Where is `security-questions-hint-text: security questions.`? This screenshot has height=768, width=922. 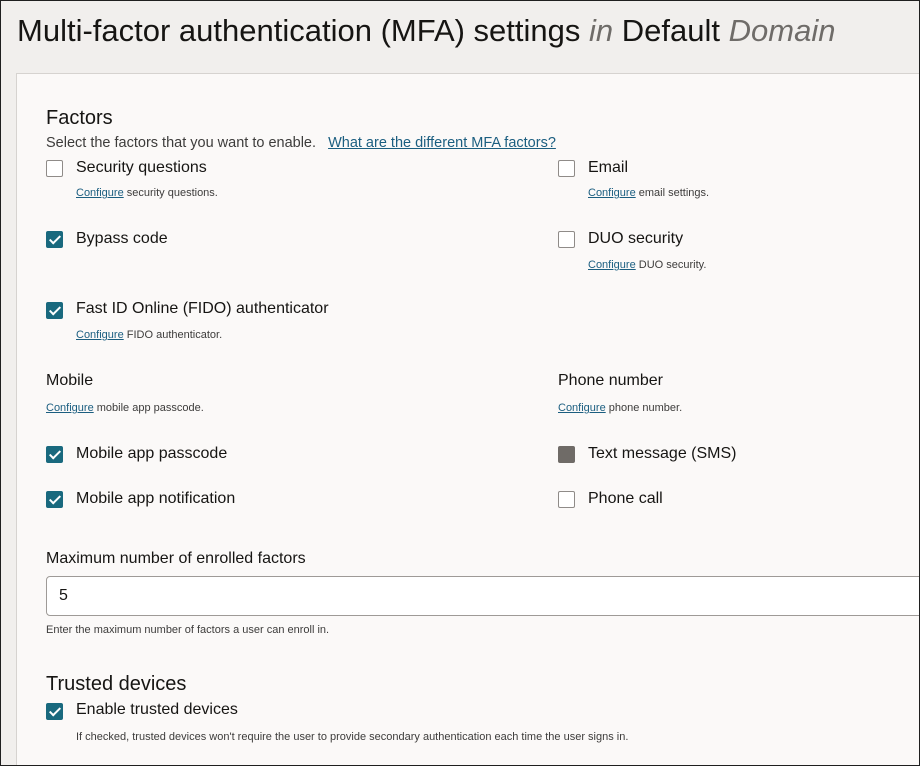 security-questions-hint-text: security questions. is located at coordinates (170, 193).